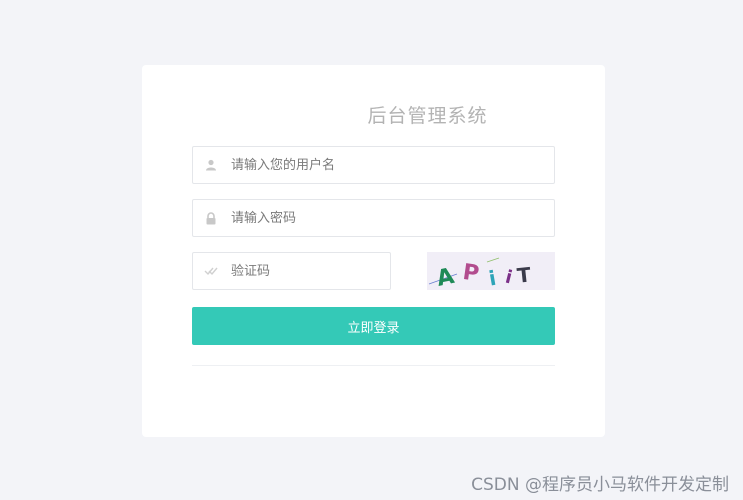 The height and width of the screenshot is (500, 743). I want to click on username-input, so click(391, 165).